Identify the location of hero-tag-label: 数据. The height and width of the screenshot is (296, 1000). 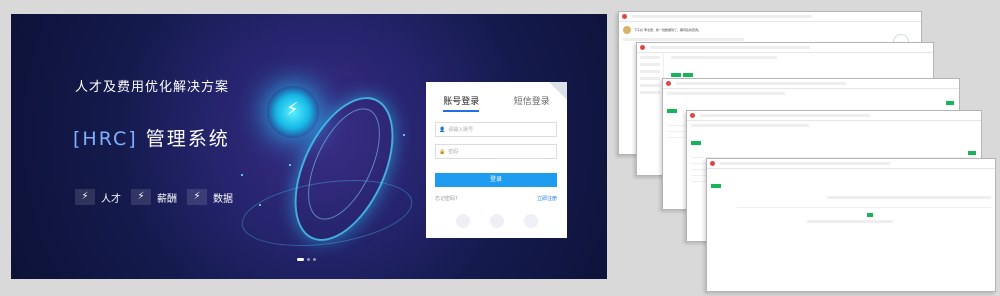
(223, 199).